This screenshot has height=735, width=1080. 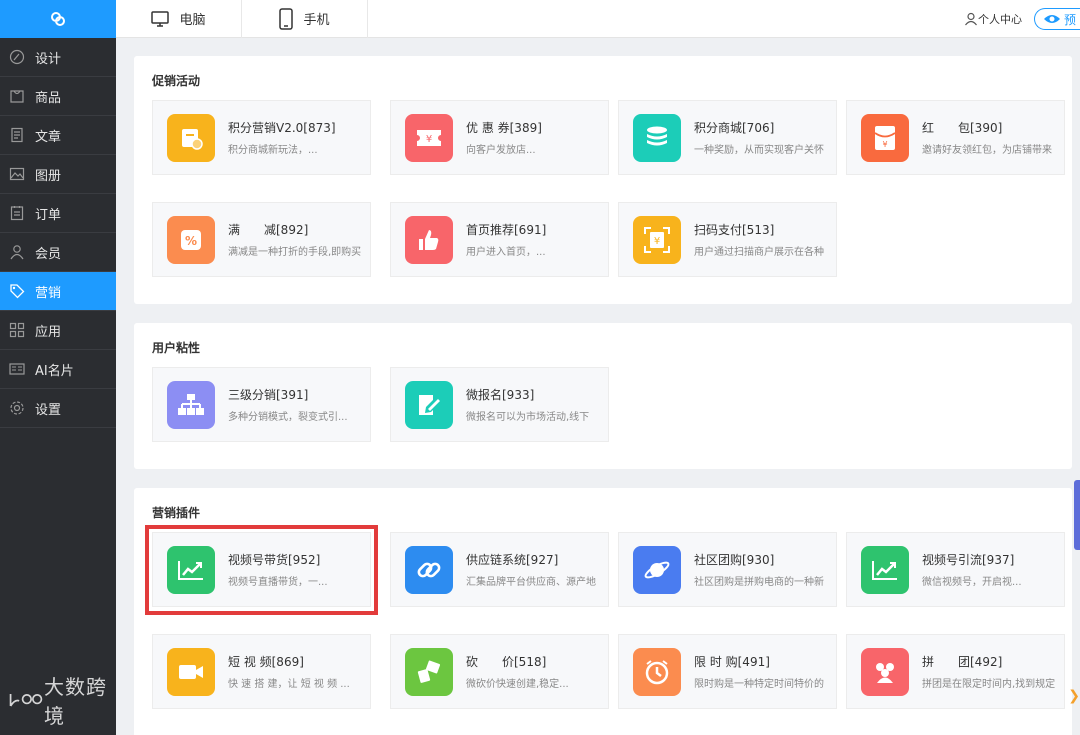 I want to click on coins-icon, so click(x=657, y=138).